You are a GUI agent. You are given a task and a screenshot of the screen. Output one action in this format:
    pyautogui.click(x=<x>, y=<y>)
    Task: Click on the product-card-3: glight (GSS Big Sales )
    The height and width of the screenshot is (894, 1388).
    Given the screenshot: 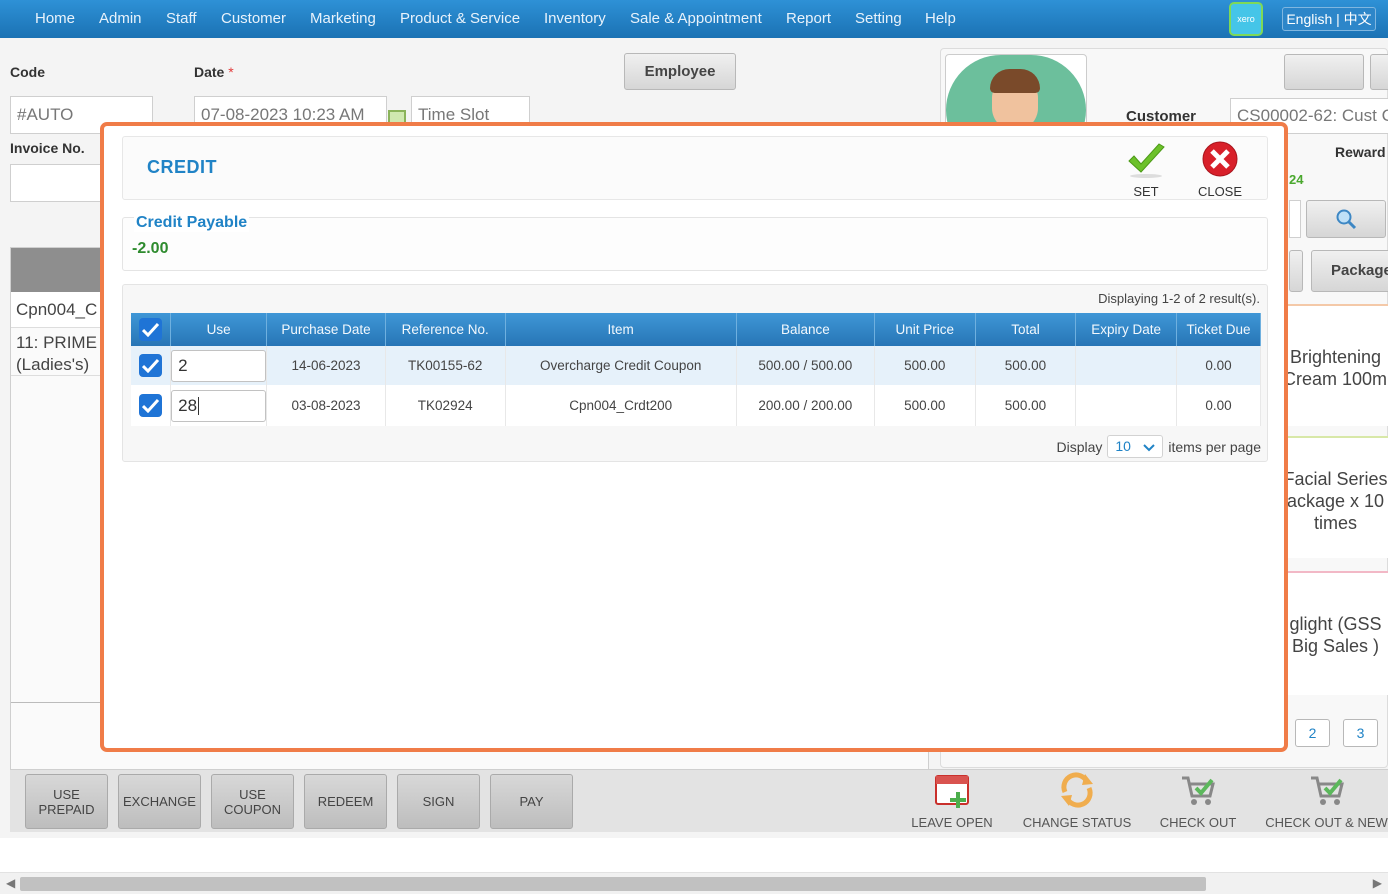 What is the action you would take?
    pyautogui.click(x=1335, y=633)
    